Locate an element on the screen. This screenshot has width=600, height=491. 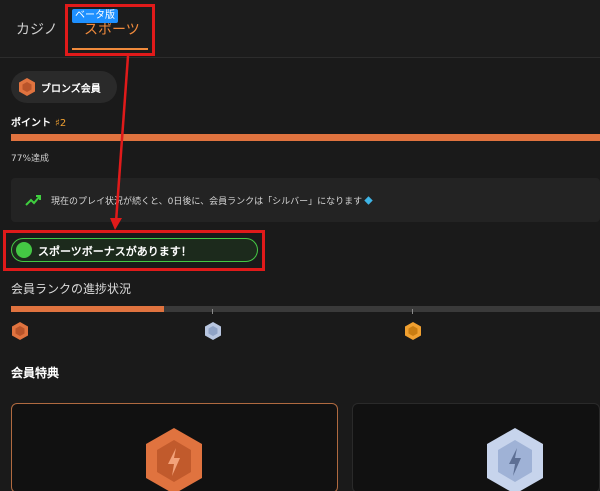
trend-up-icon is located at coordinates (33, 200).